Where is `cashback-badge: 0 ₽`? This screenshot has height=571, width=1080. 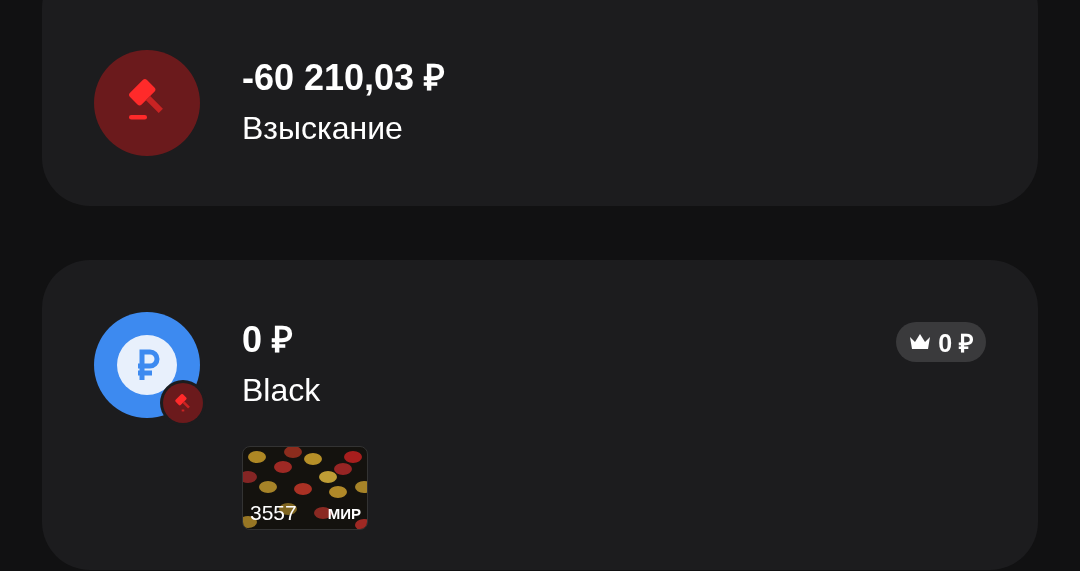 cashback-badge: 0 ₽ is located at coordinates (941, 342).